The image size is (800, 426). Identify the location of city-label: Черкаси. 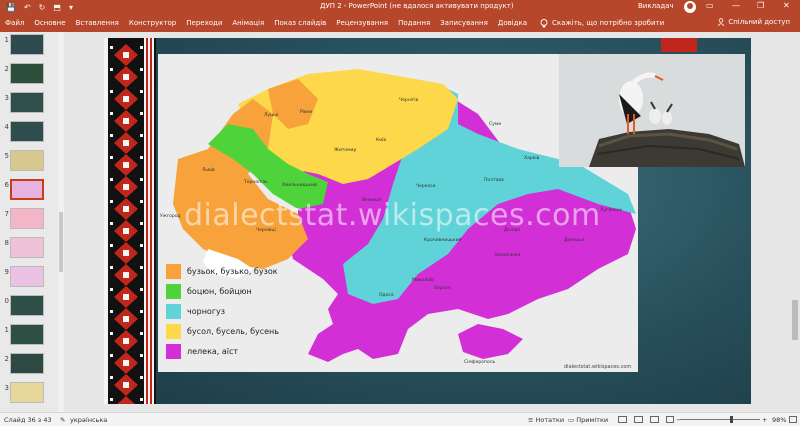
(426, 186).